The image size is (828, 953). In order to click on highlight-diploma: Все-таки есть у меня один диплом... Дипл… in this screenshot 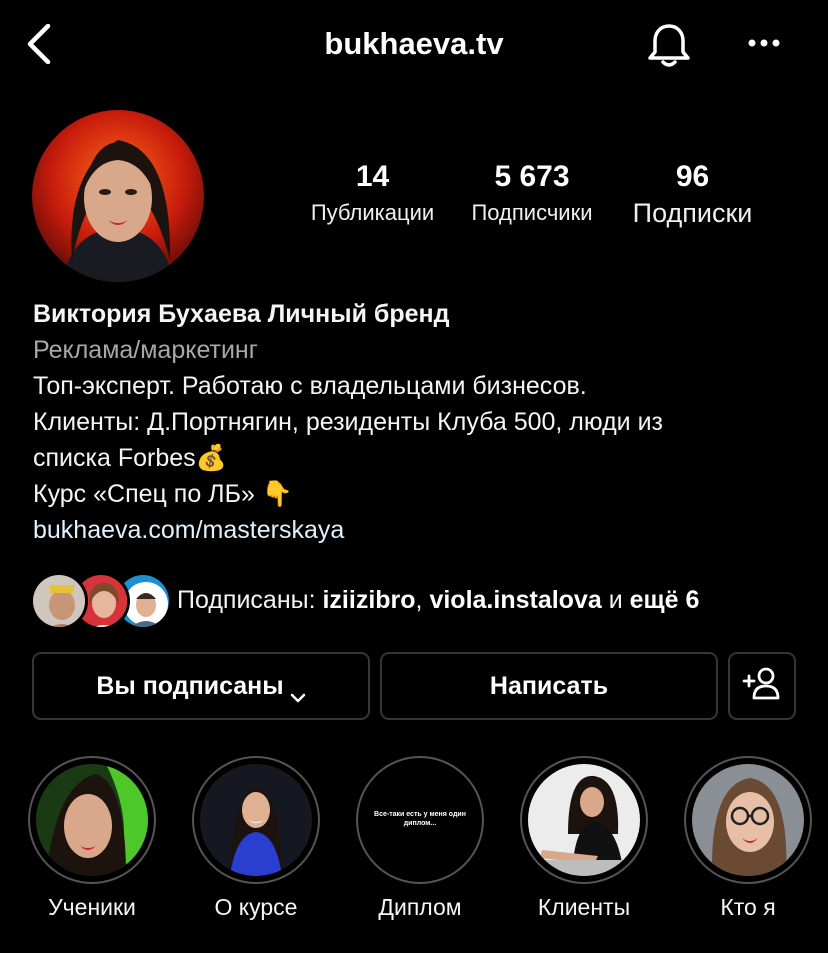, I will do `click(420, 838)`.